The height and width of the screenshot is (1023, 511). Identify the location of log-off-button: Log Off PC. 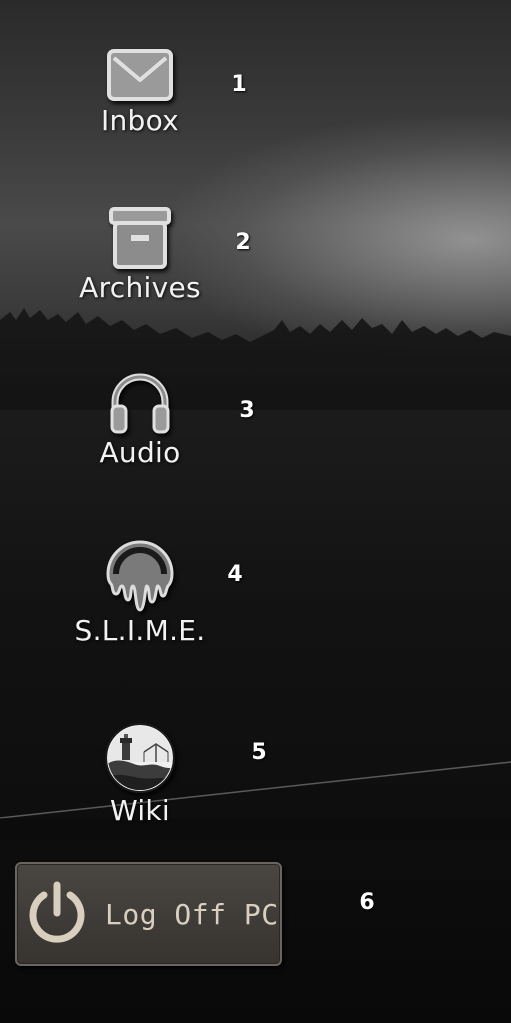
(148, 914).